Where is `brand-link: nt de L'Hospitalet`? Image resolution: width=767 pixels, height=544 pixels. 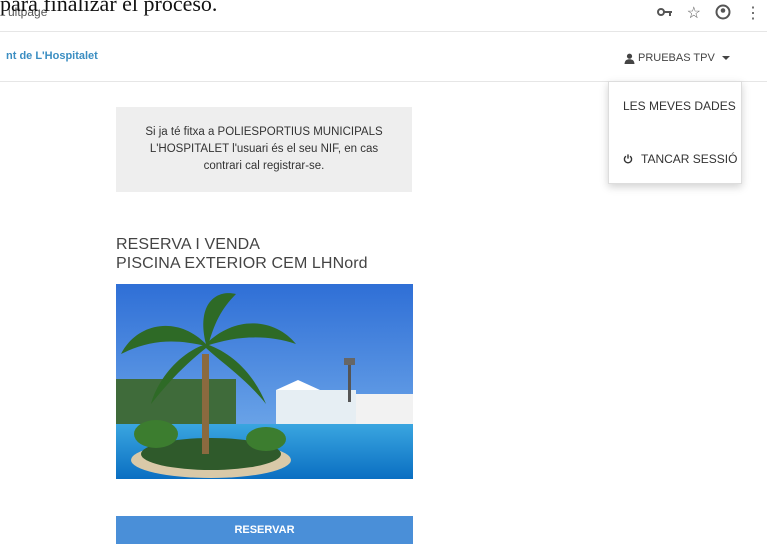 brand-link: nt de L'Hospitalet is located at coordinates (52, 56).